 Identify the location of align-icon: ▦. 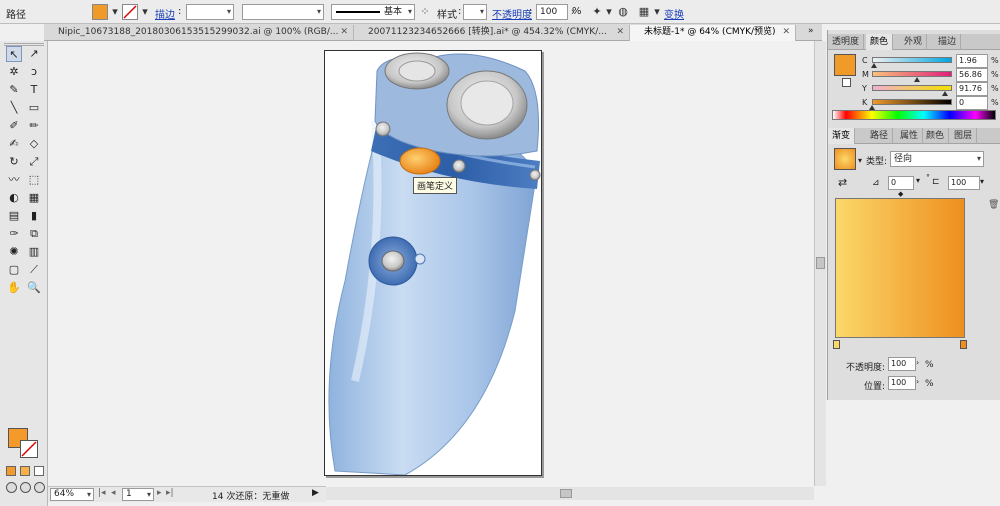
(644, 12).